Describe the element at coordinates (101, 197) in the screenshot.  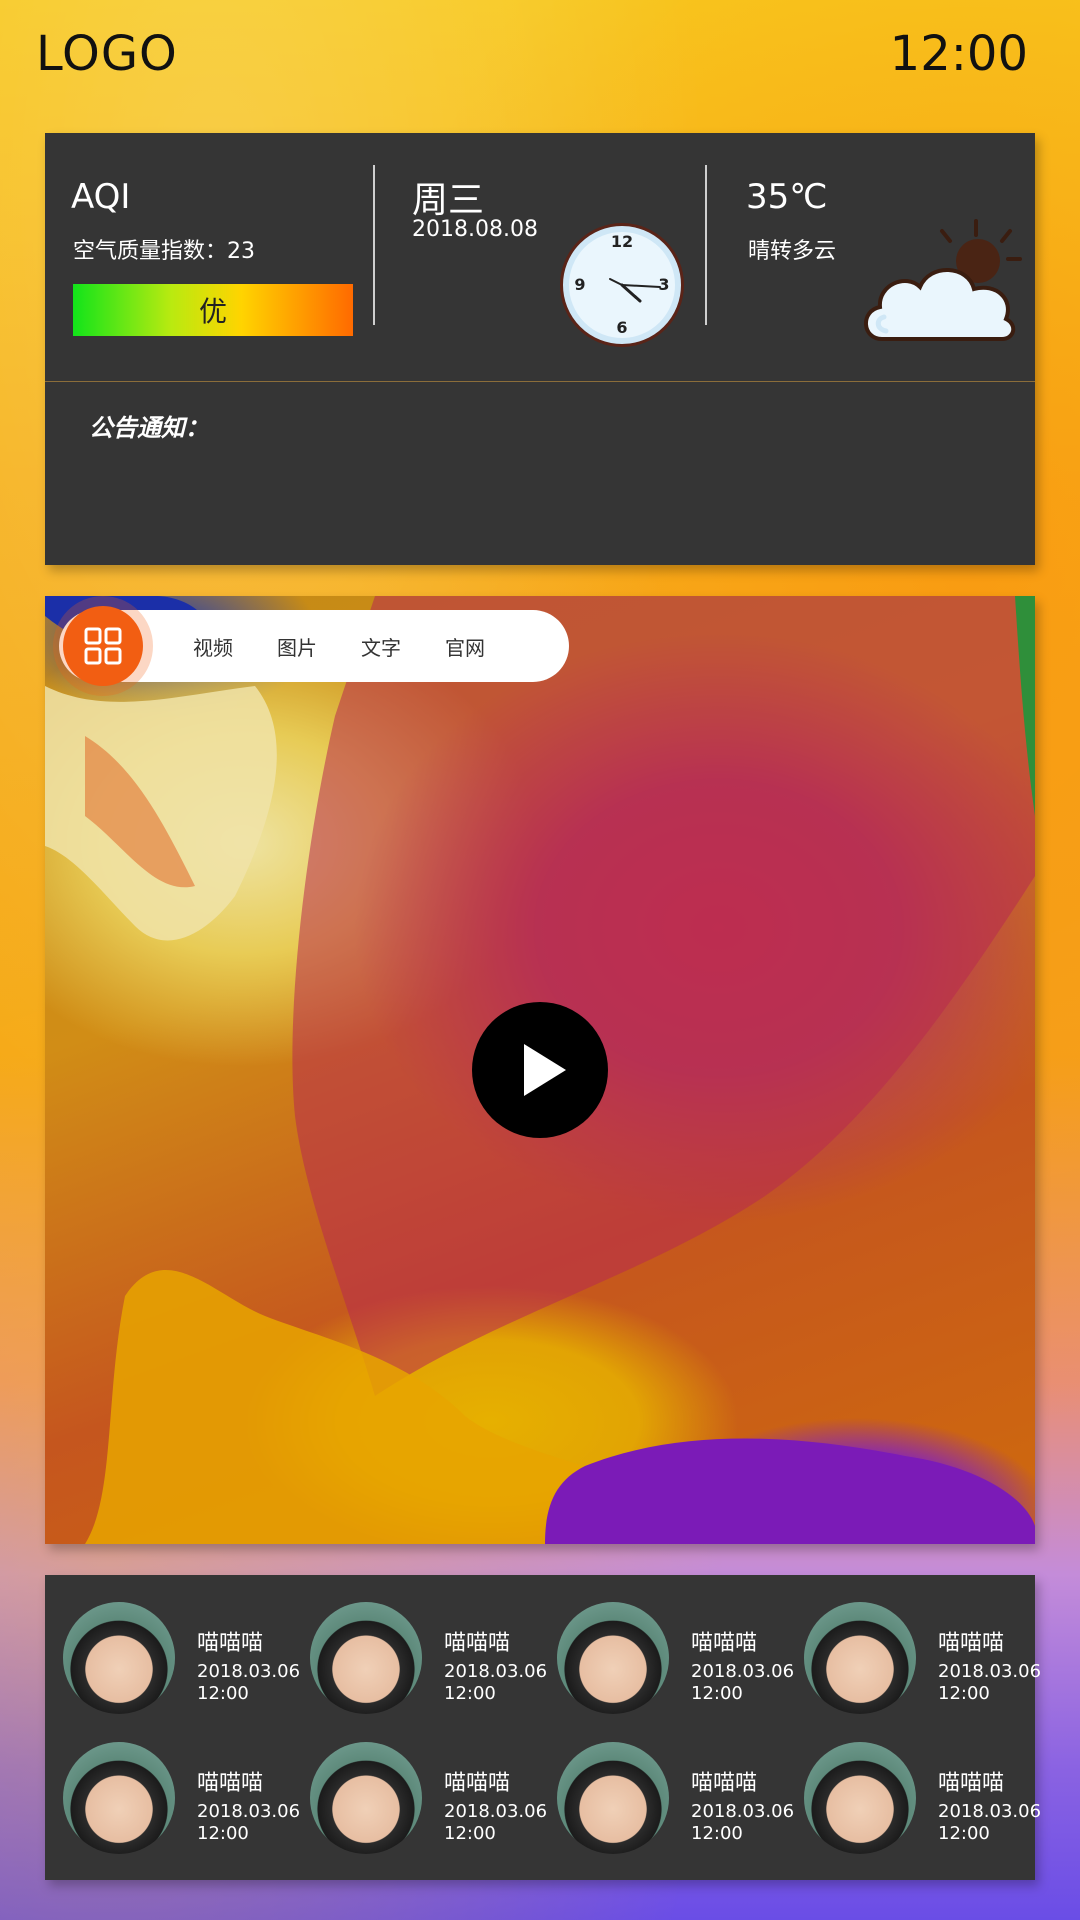
I see `aqi-title: AQI` at that location.